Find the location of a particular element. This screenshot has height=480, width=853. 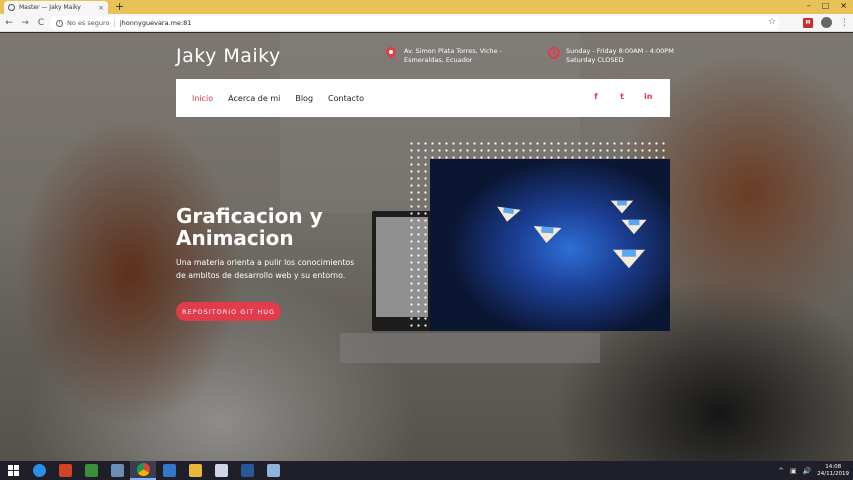

globe-icon is located at coordinates (11, 7).